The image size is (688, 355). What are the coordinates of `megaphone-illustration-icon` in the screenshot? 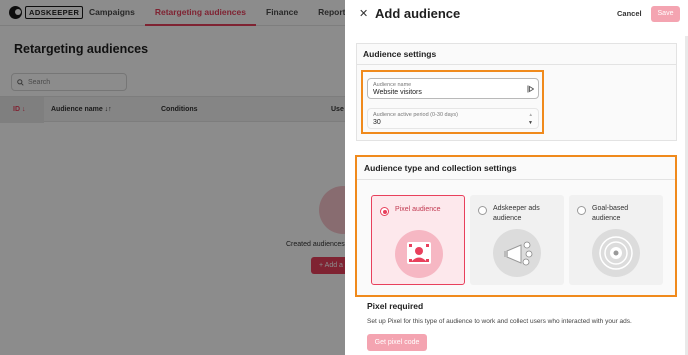 It's located at (517, 253).